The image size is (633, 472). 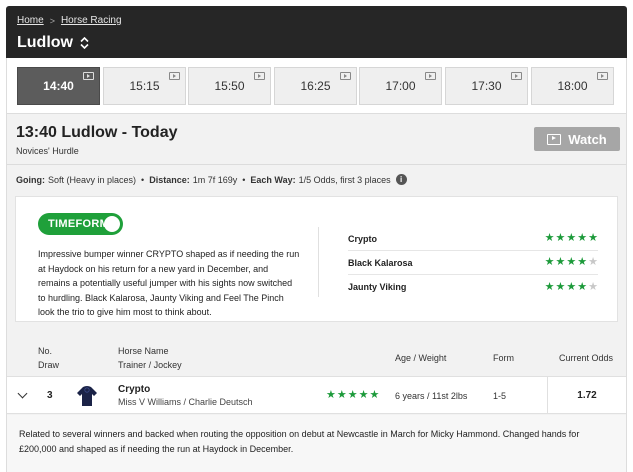 What do you see at coordinates (50, 395) in the screenshot?
I see `runner-draw: 3` at bounding box center [50, 395].